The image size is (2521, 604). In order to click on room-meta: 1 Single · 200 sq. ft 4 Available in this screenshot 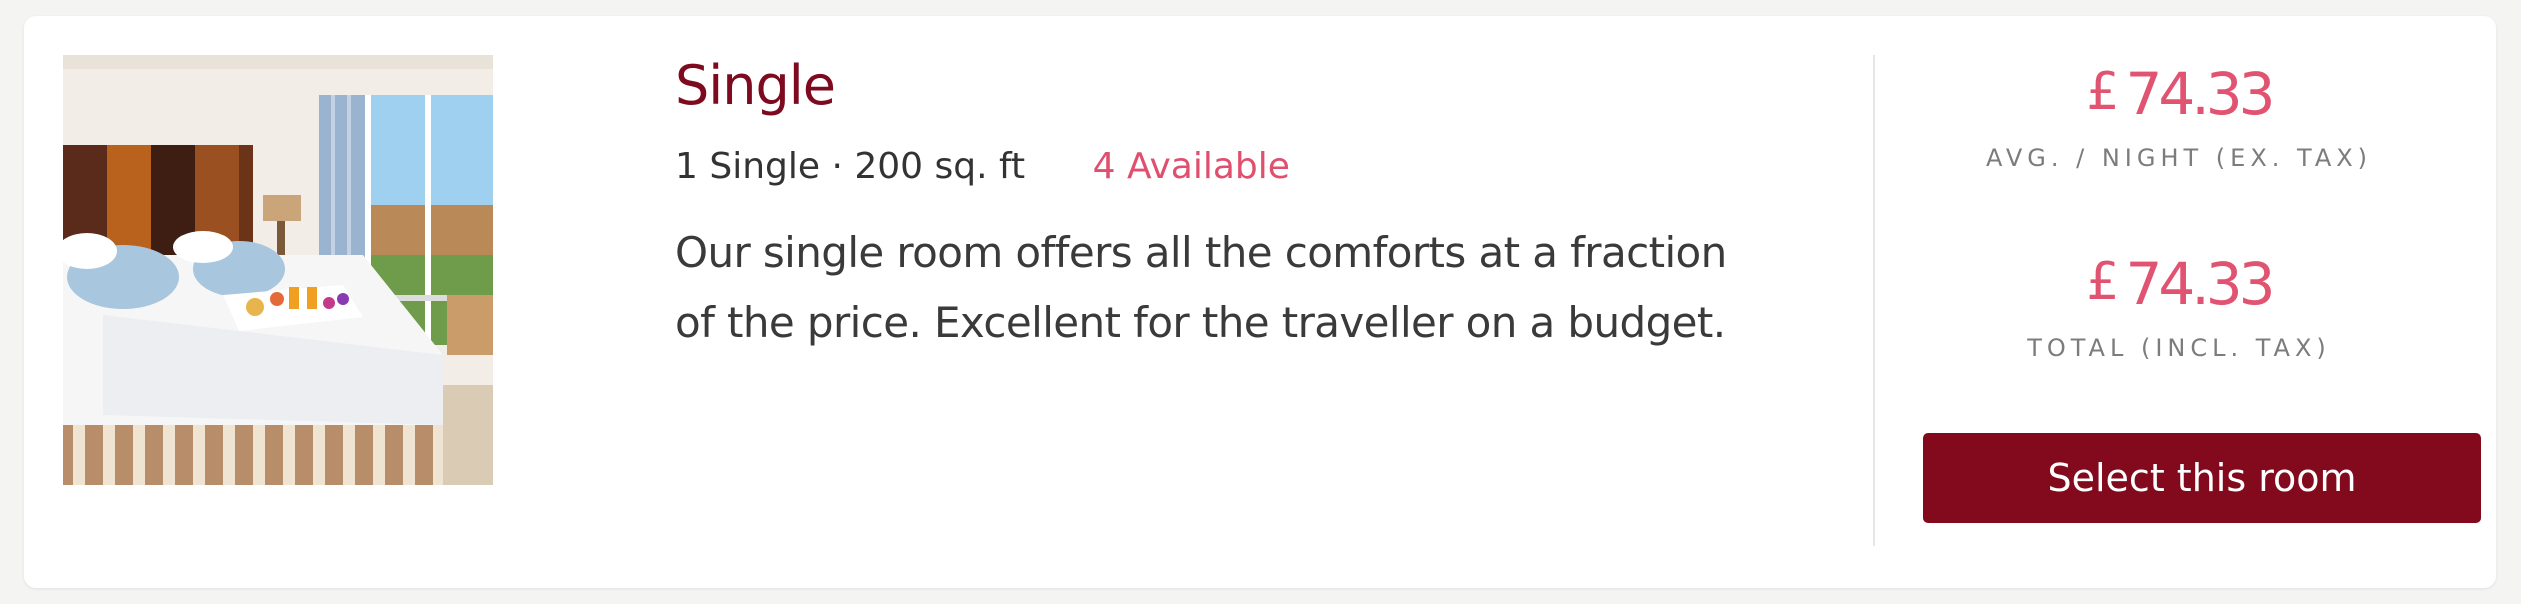, I will do `click(1225, 167)`.